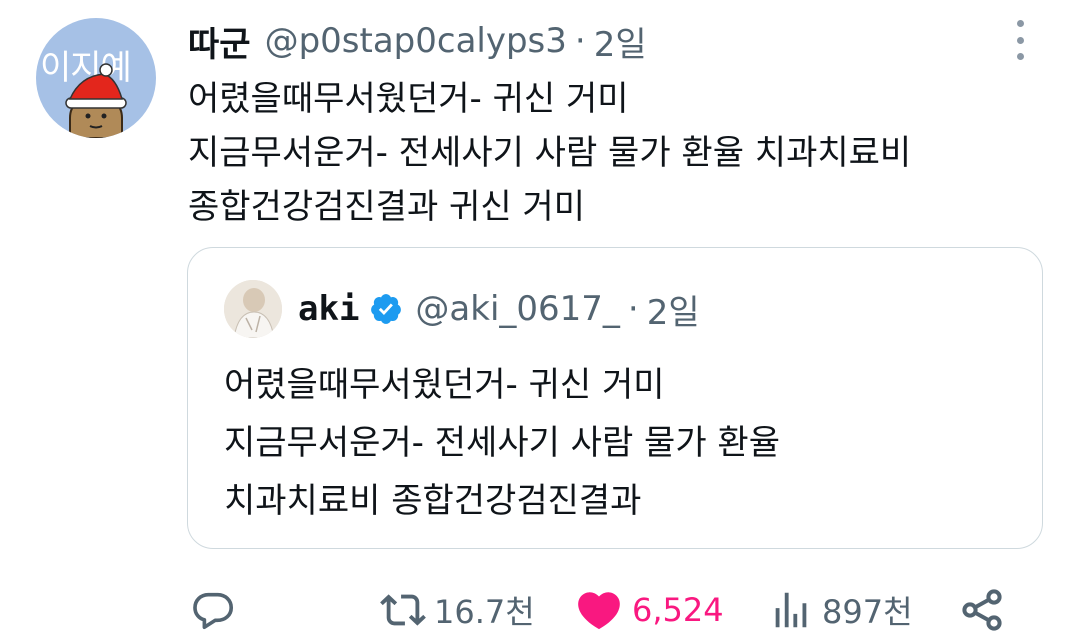 The width and height of the screenshot is (1080, 639). What do you see at coordinates (403, 610) in the screenshot?
I see `retweet-icon` at bounding box center [403, 610].